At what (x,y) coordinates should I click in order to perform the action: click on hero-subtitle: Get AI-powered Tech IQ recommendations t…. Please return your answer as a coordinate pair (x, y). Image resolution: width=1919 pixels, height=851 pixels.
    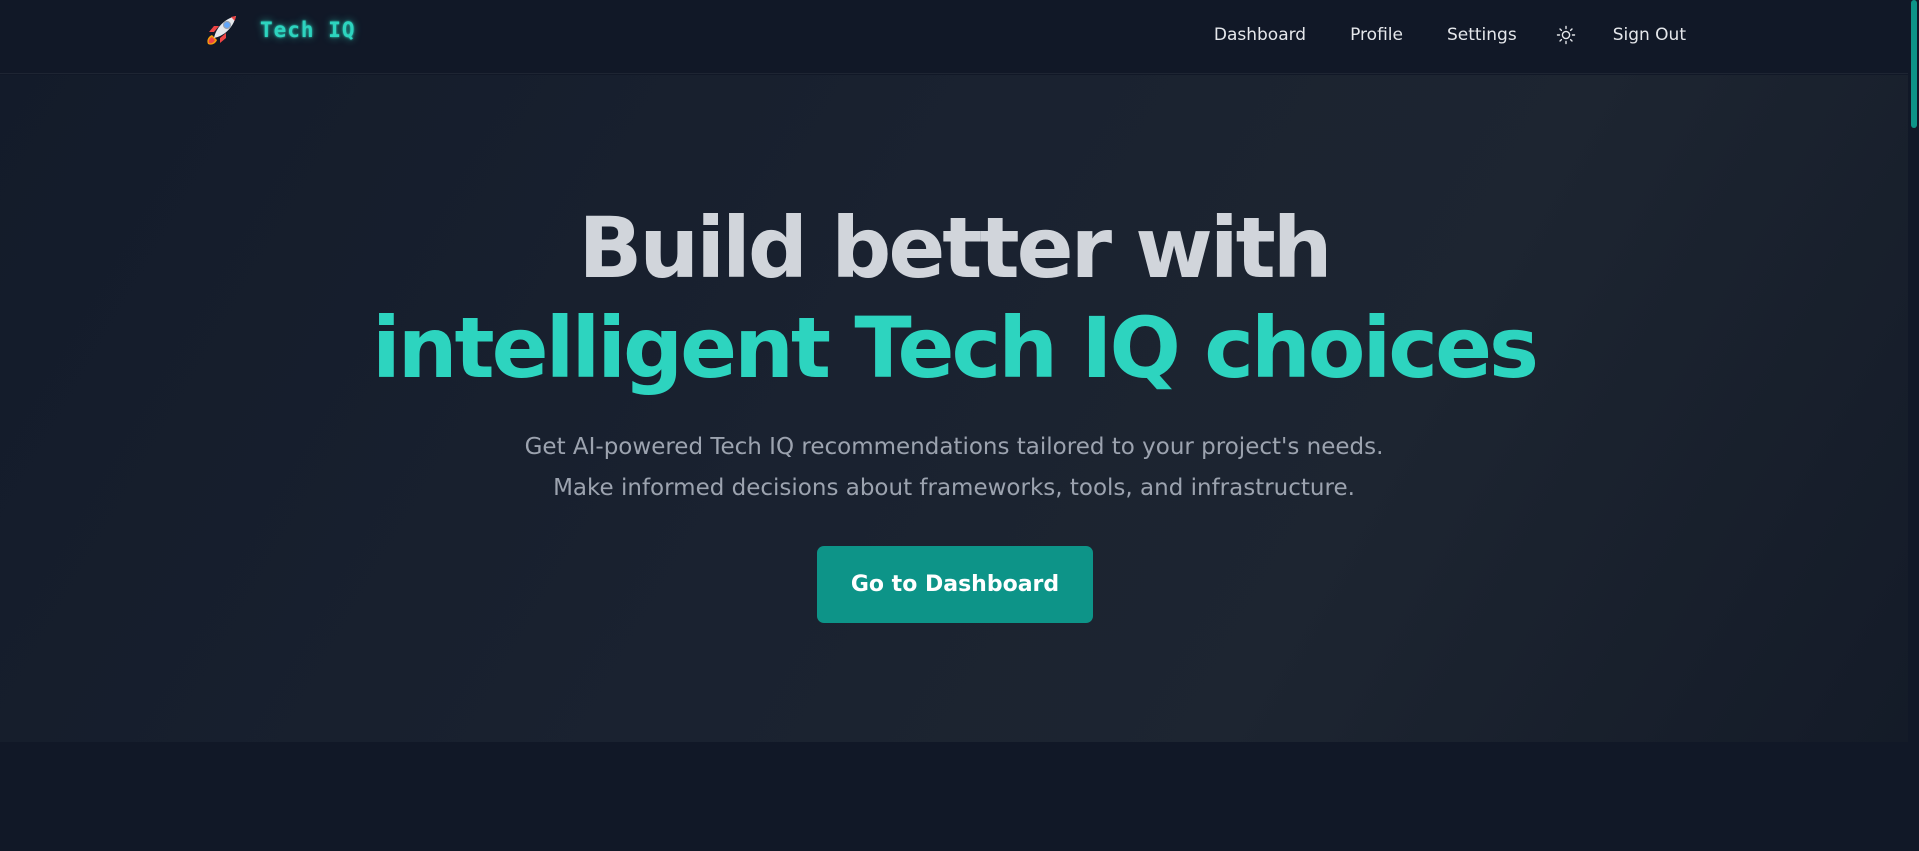
    Looking at the image, I should click on (954, 467).